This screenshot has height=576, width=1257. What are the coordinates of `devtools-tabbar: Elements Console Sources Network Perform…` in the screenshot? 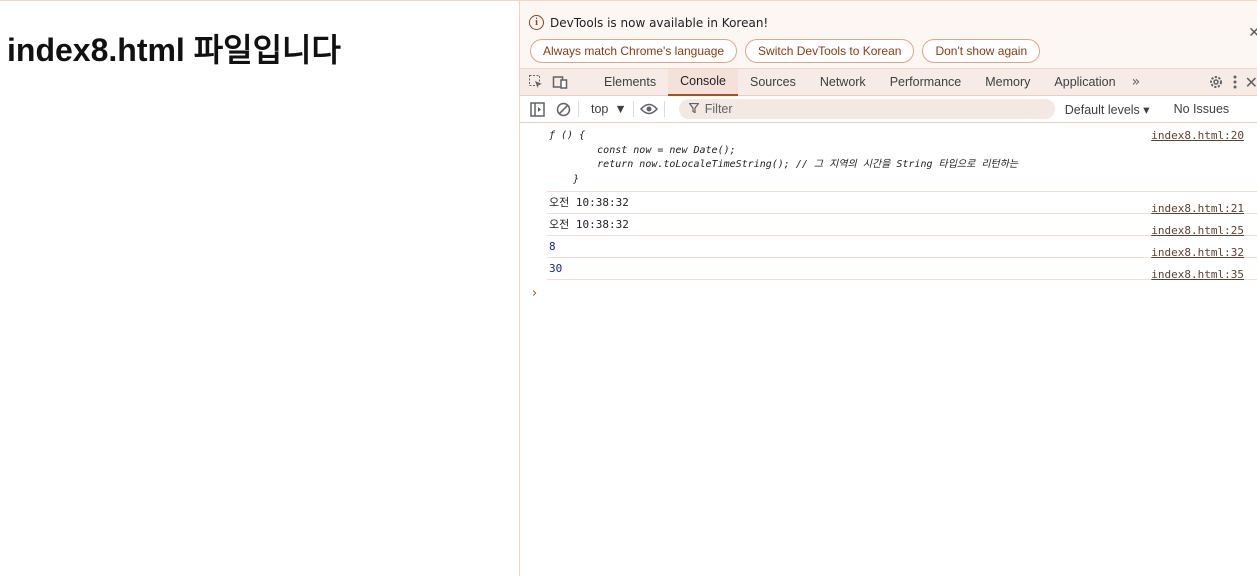 It's located at (888, 82).